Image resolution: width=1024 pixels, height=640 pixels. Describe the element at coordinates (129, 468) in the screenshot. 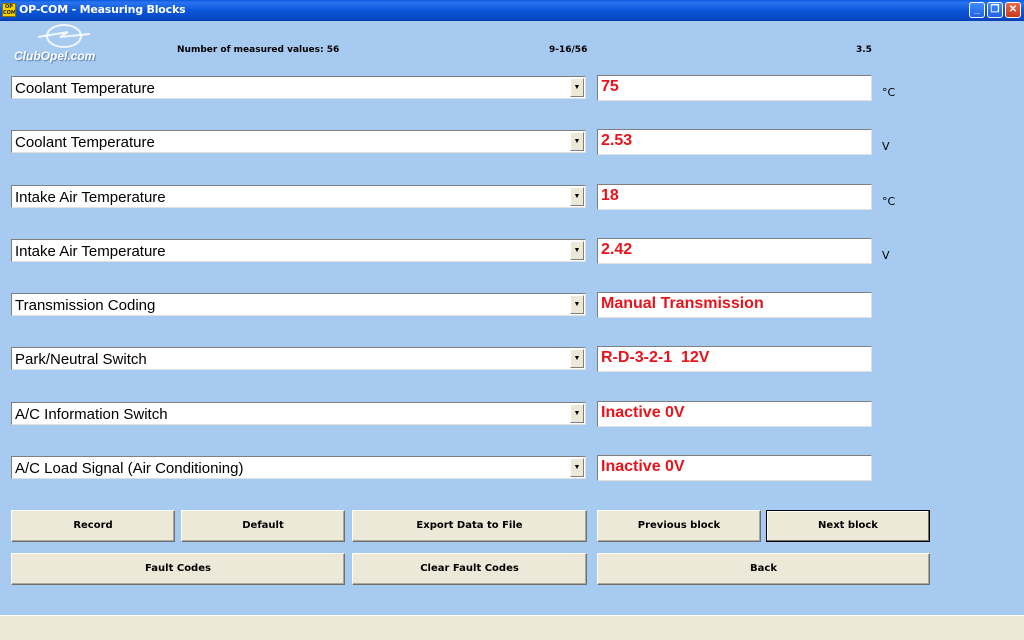

I see `parameter-label: A/C Load Signal (Air Conditioning)` at that location.